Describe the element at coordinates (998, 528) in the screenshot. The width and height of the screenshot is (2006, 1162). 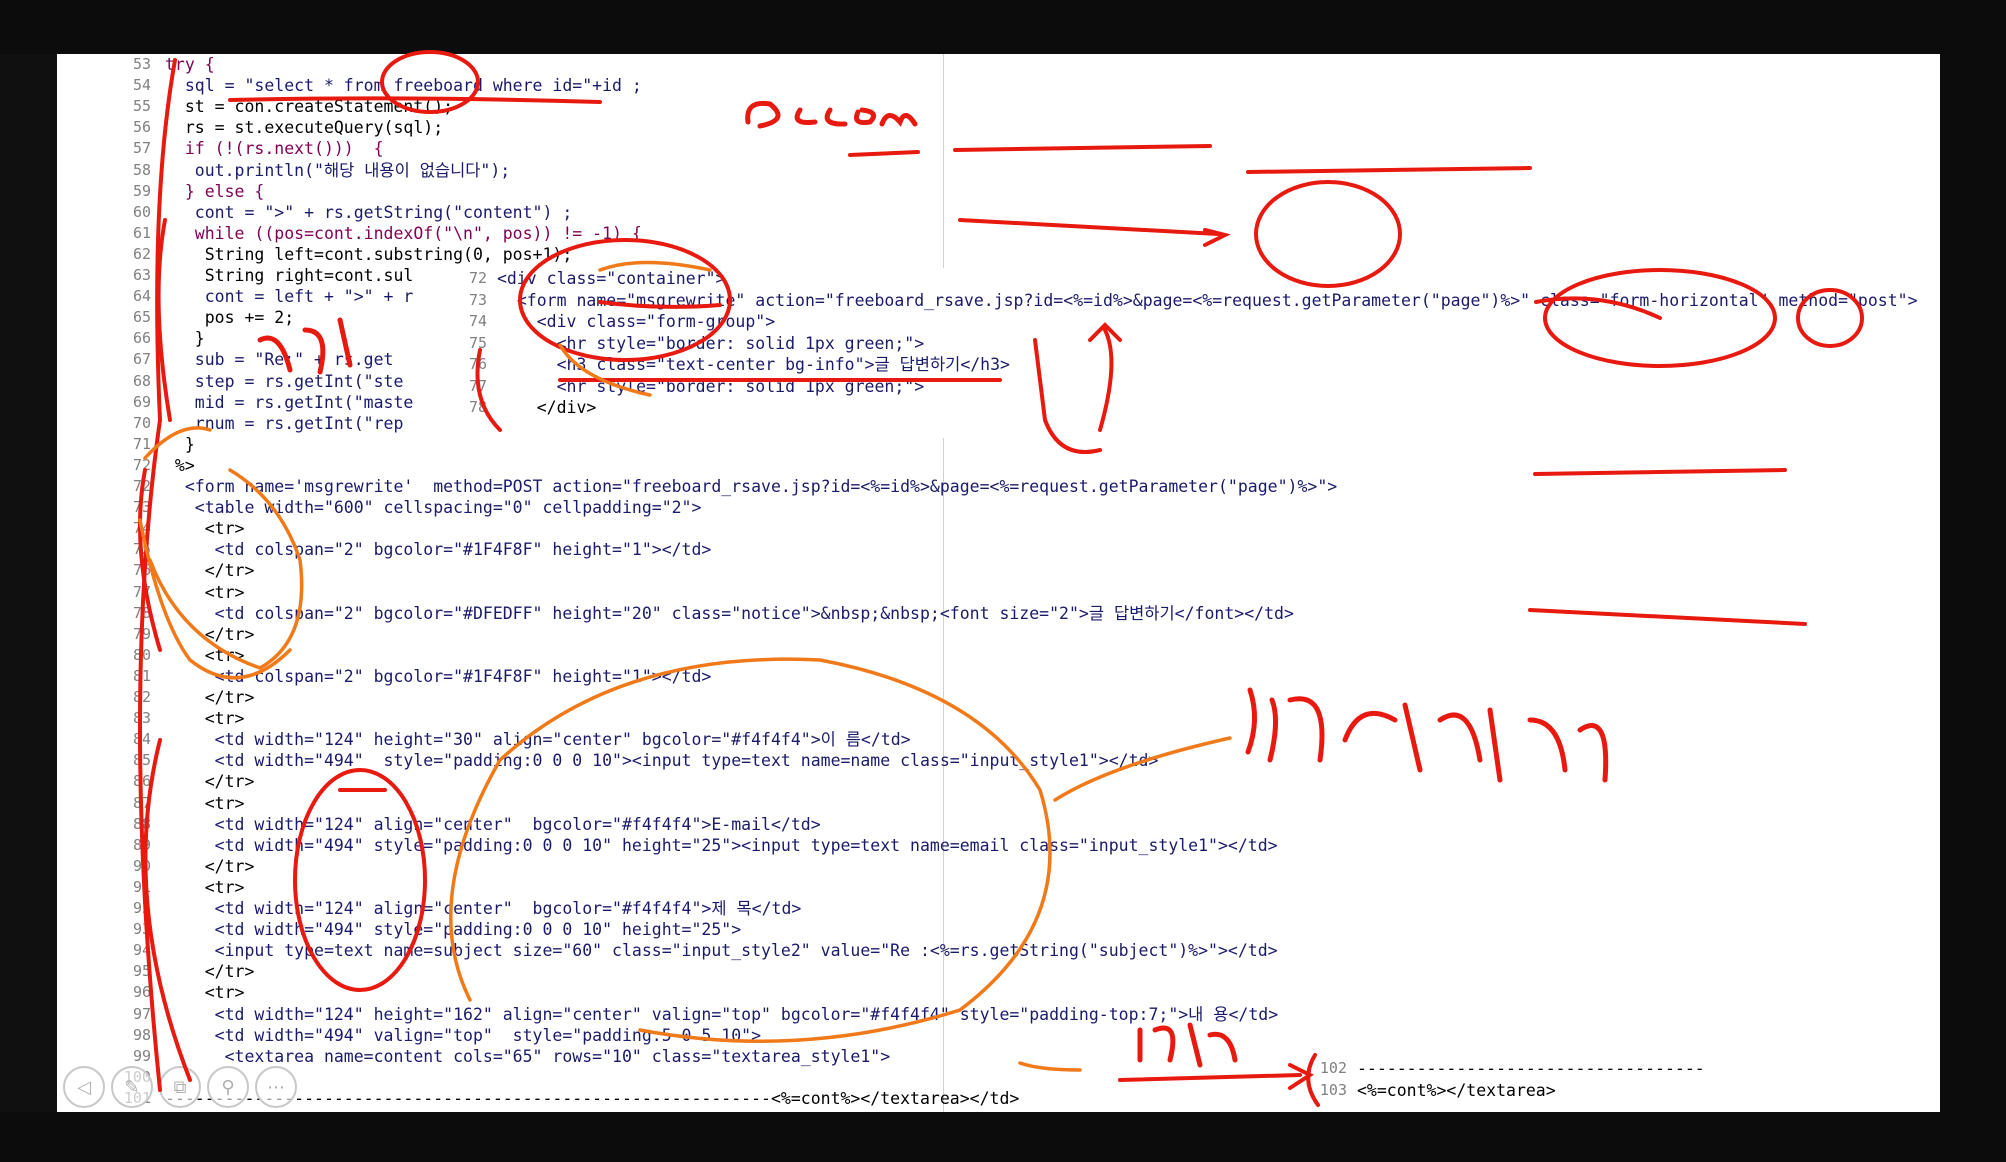
I see `code-line: 74 <tr>` at that location.